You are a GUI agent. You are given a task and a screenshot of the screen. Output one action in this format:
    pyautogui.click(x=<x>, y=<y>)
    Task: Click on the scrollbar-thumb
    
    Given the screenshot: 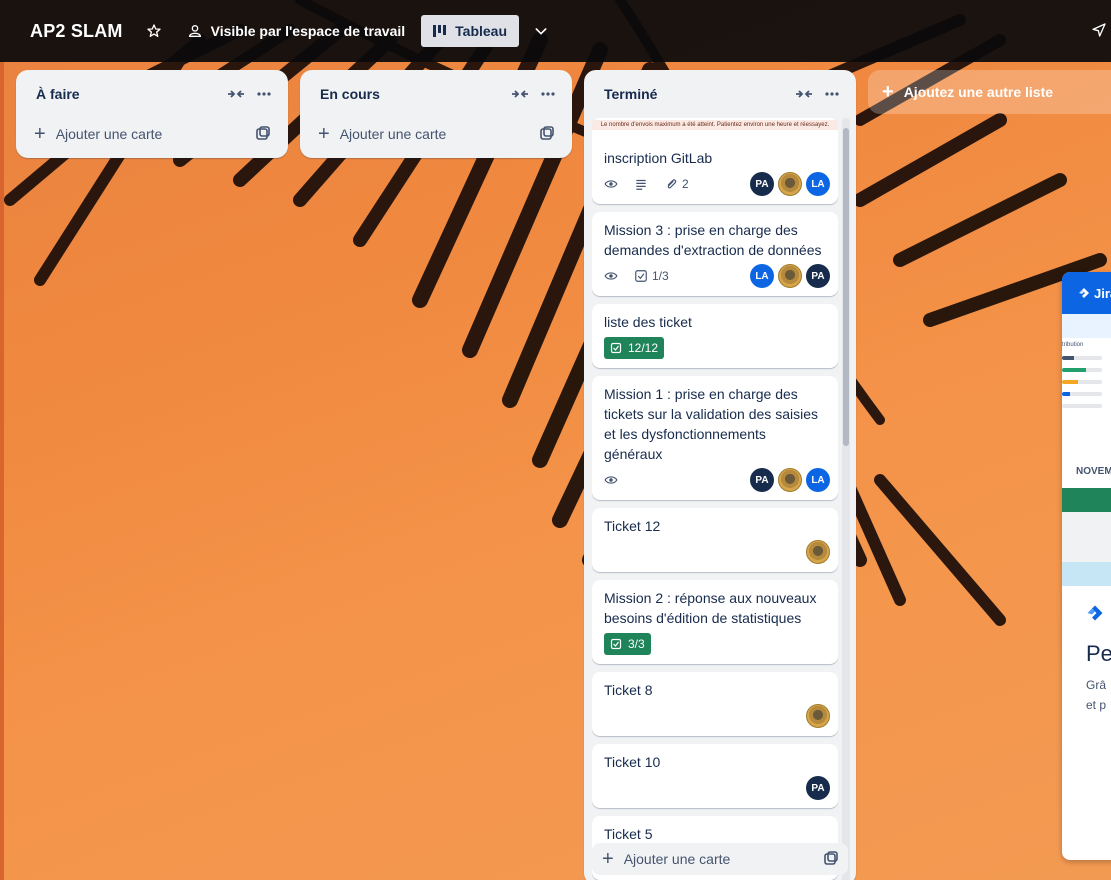 What is the action you would take?
    pyautogui.click(x=846, y=287)
    